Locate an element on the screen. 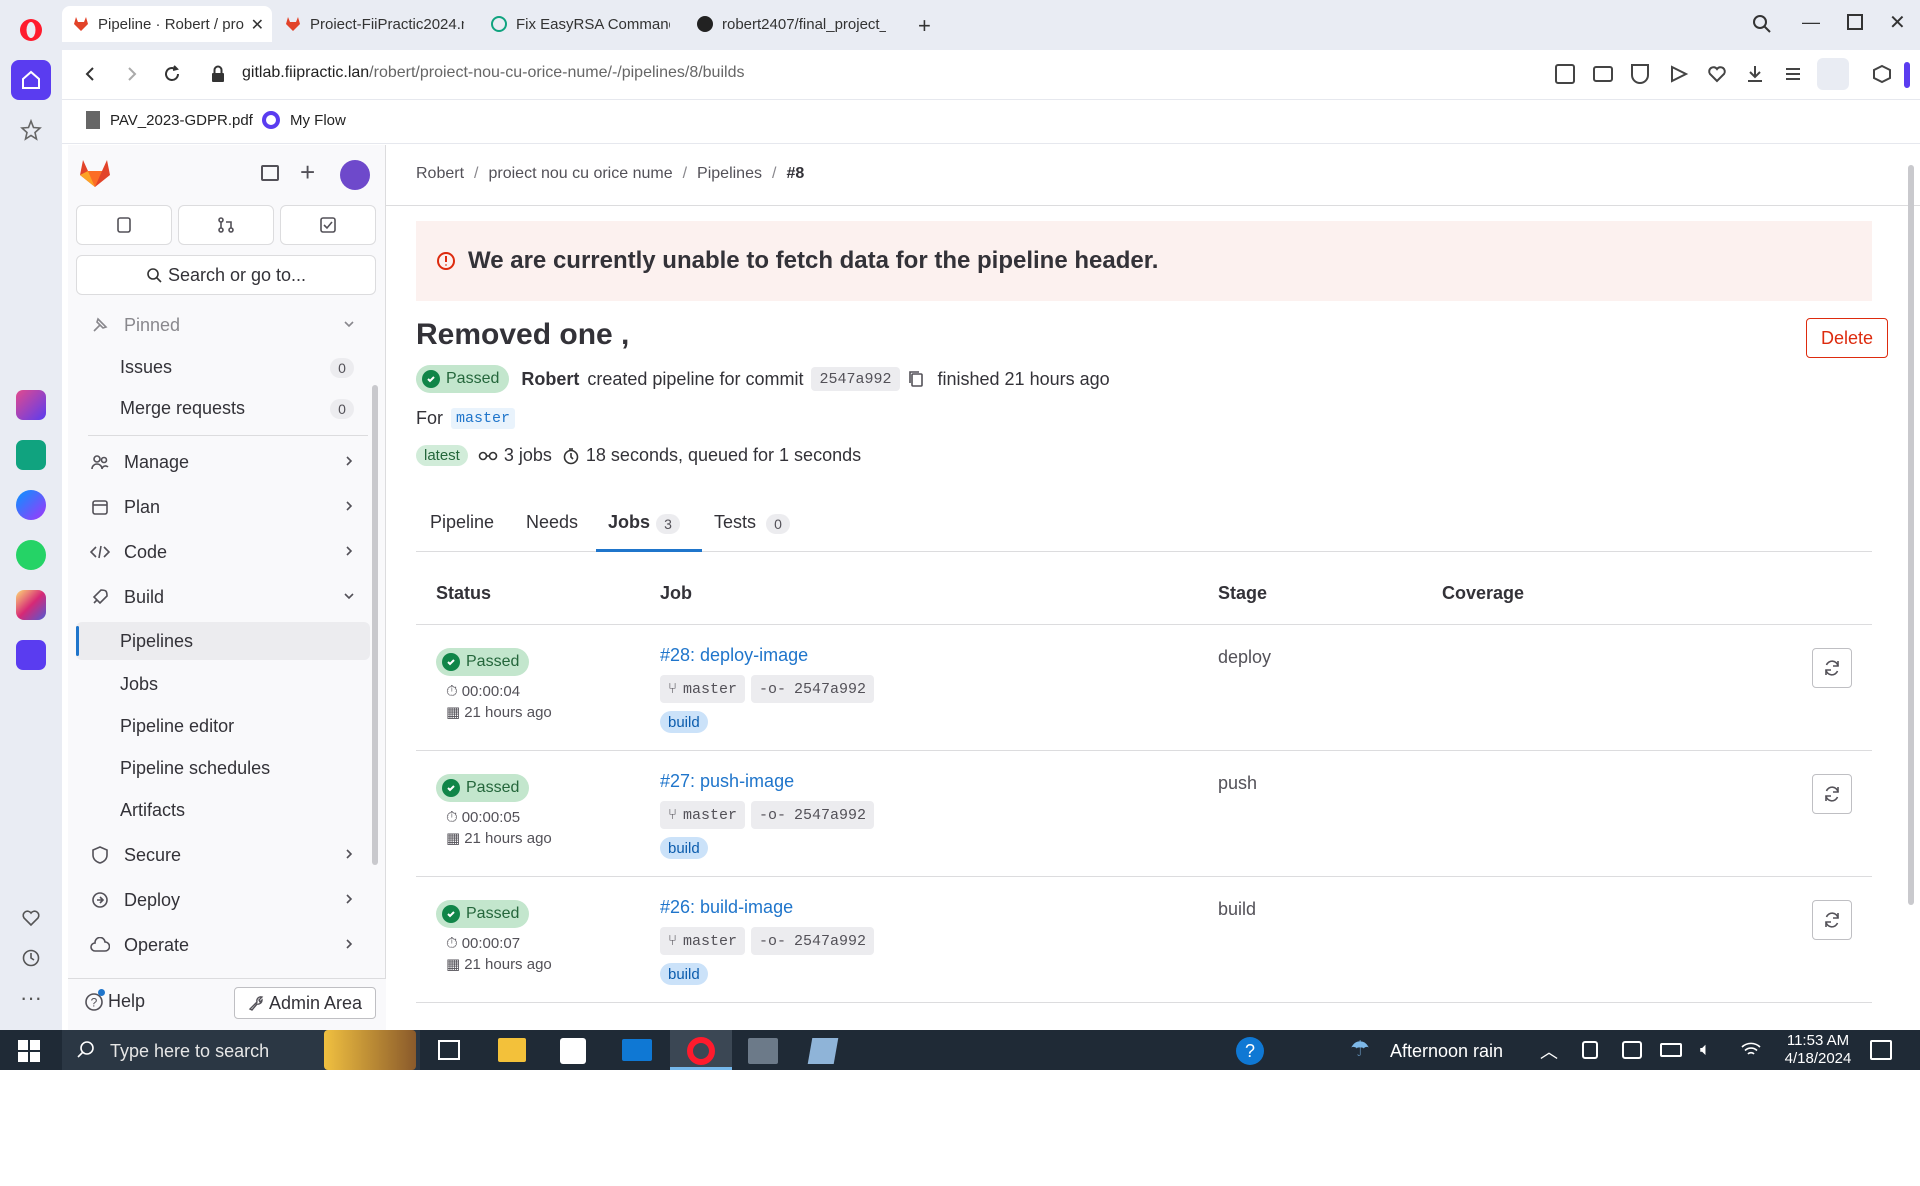 The image size is (1920, 1186). tab-jobs: Jobs 3 is located at coordinates (649, 525).